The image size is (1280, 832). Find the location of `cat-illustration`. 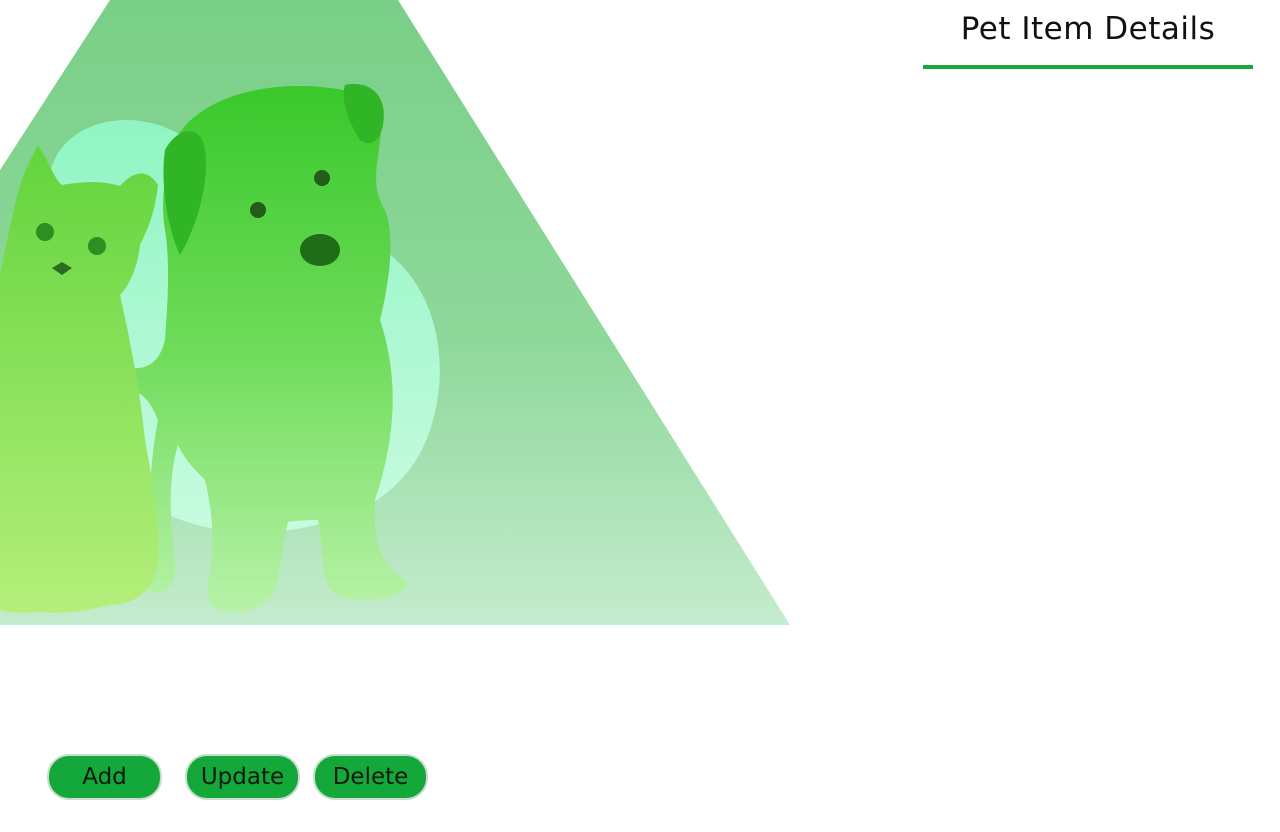

cat-illustration is located at coordinates (79, 379).